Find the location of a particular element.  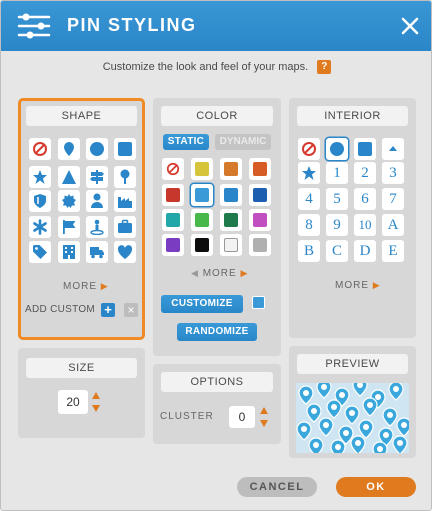

size-input: 20 is located at coordinates (73, 402).